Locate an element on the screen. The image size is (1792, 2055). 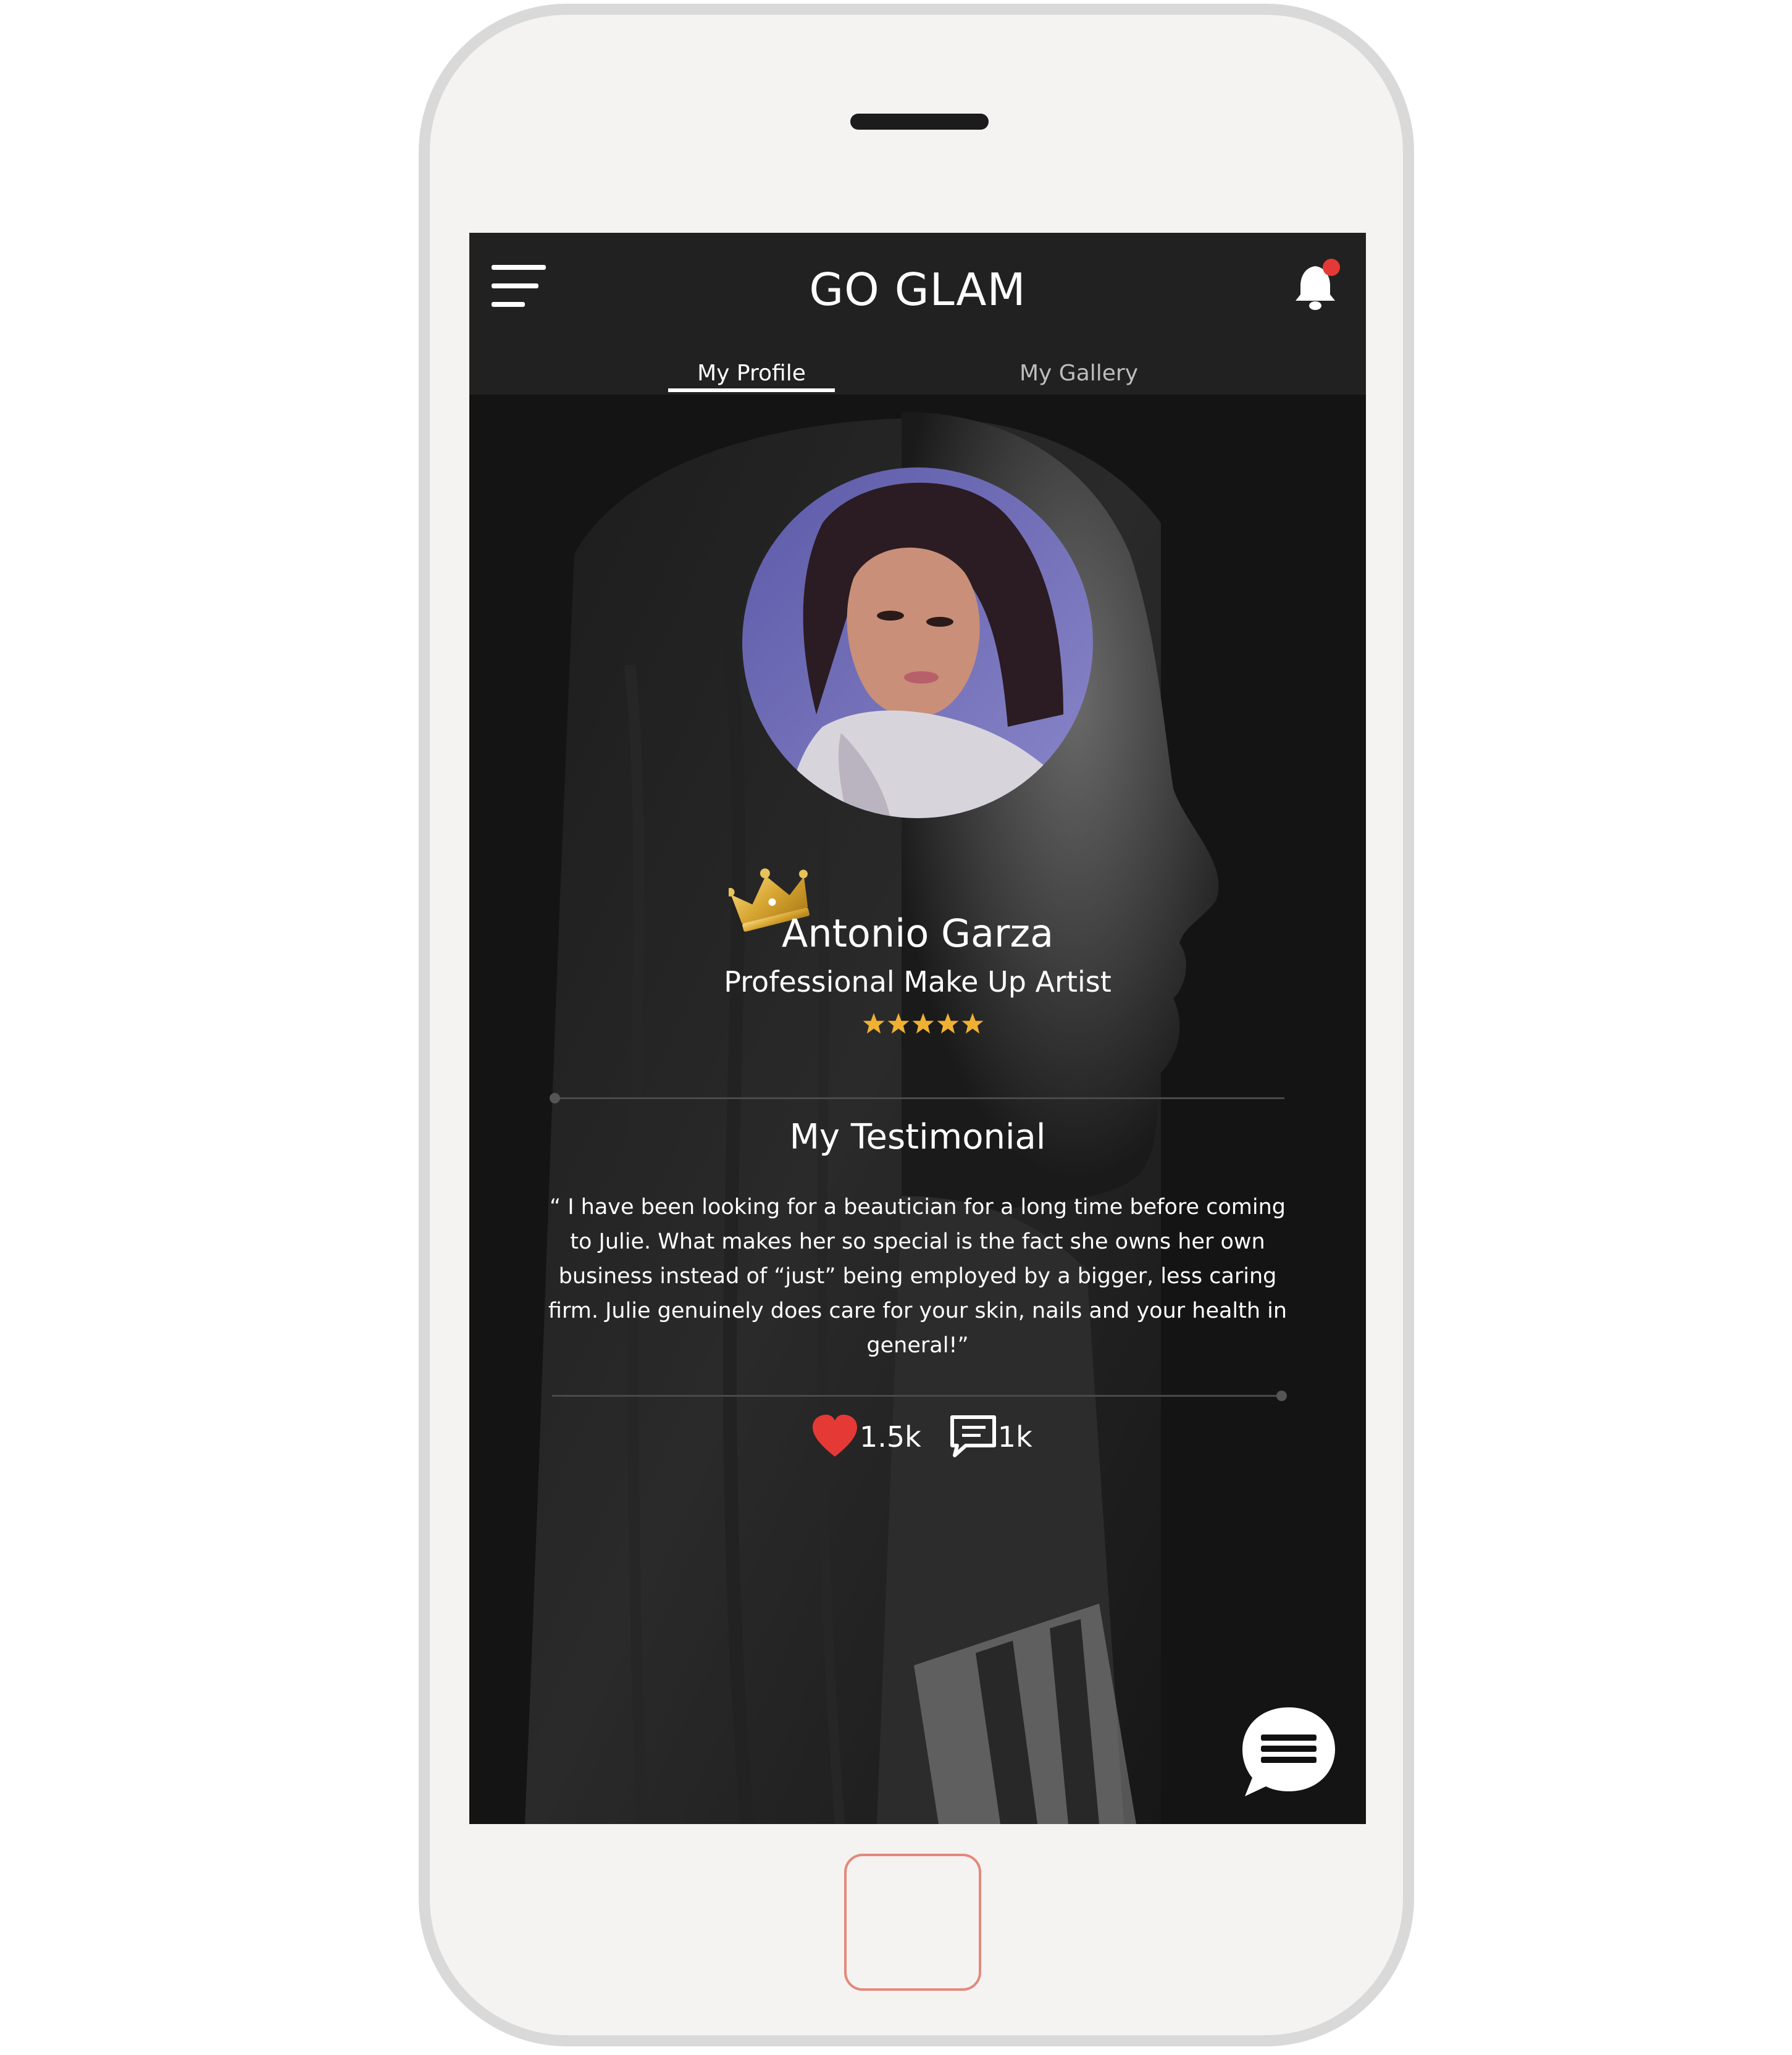
engagement-stats: 1.5k 1k is located at coordinates (921, 1437).